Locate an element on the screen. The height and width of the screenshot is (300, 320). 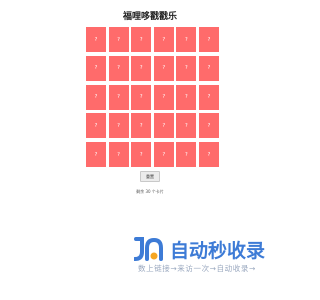
watermark-j-icon is located at coordinates (139, 249).